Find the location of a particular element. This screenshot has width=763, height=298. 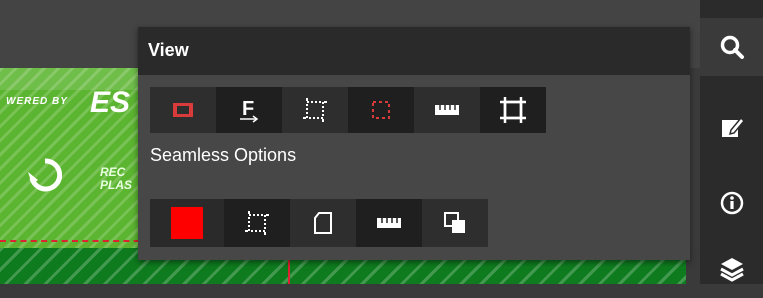

recycle-icon is located at coordinates (45, 175).